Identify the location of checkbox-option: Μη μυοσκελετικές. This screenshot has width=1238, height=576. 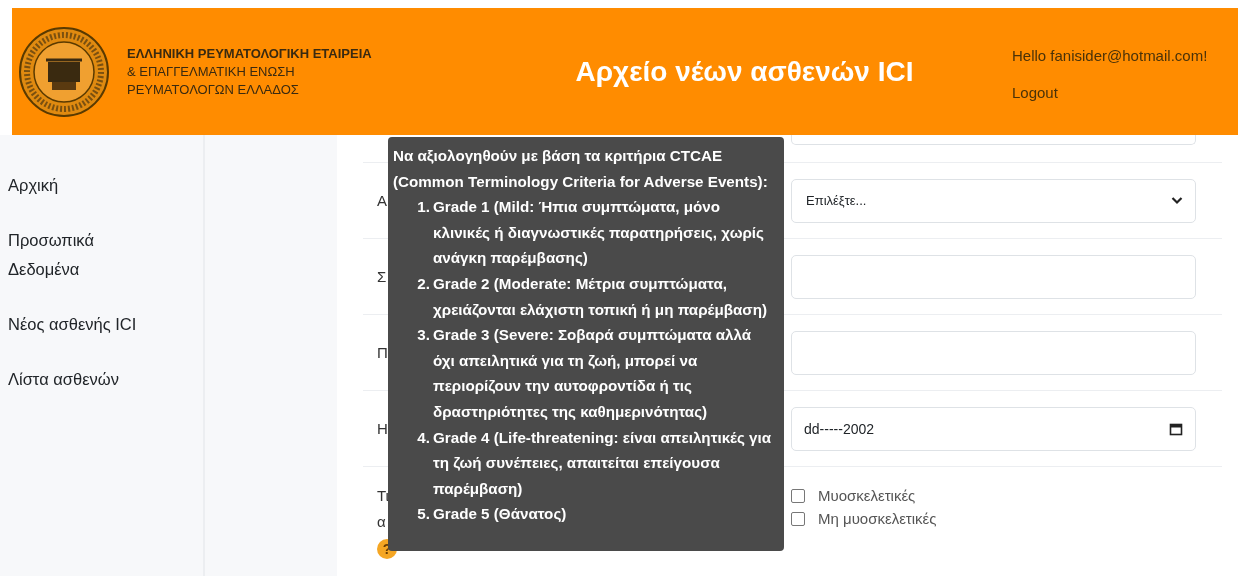
(864, 518).